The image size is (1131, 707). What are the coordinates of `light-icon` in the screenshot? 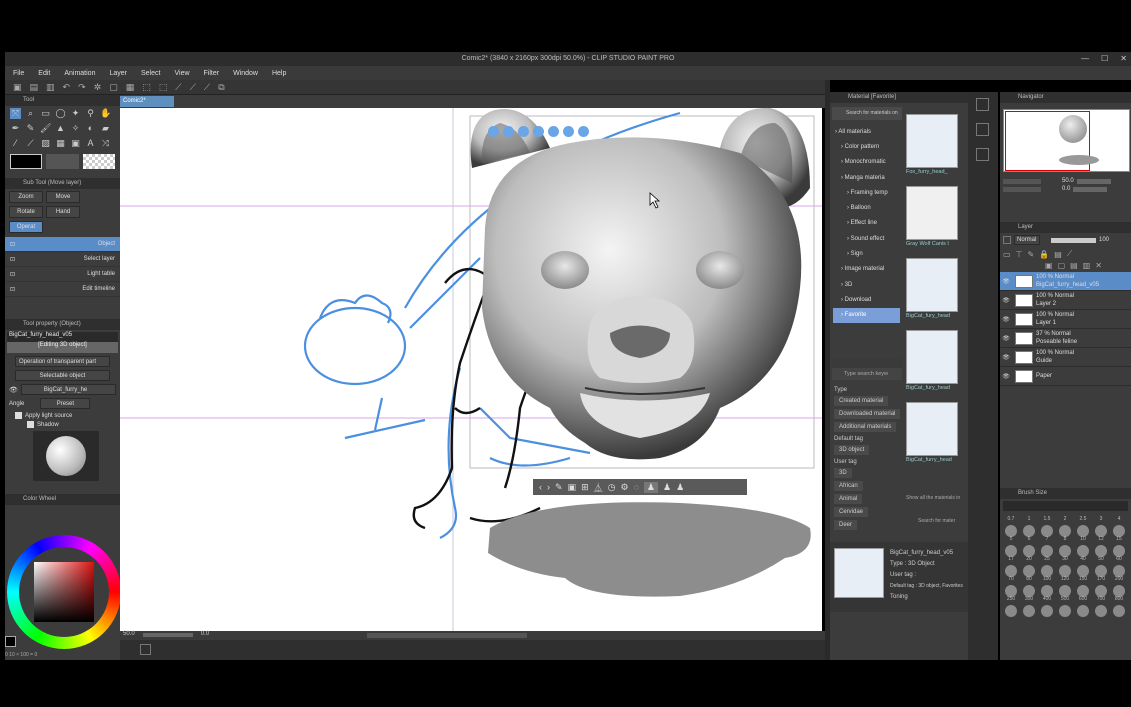 It's located at (583, 131).